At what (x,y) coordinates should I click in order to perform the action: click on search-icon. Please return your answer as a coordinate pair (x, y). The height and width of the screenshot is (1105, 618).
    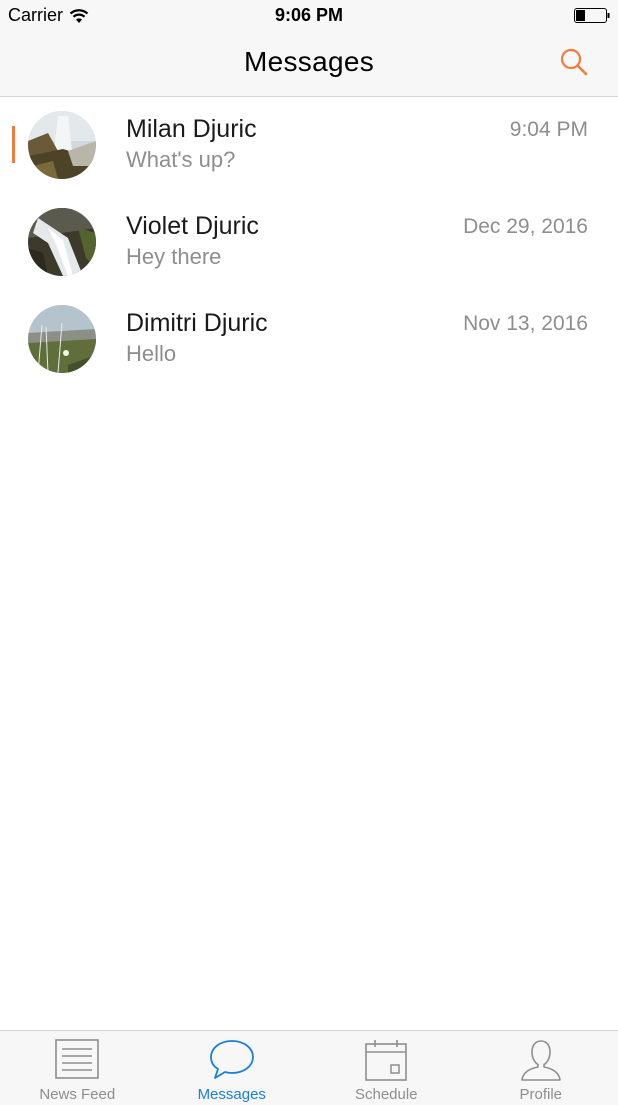
    Looking at the image, I should click on (574, 62).